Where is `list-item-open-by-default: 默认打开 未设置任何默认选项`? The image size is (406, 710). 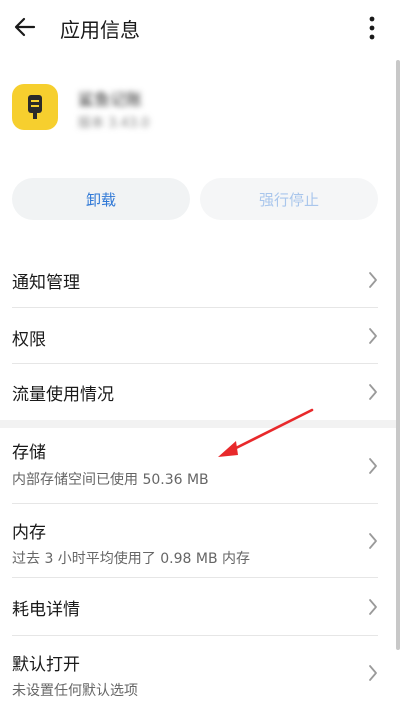
list-item-open-by-default: 默认打开 未设置任何默认选项 is located at coordinates (203, 673).